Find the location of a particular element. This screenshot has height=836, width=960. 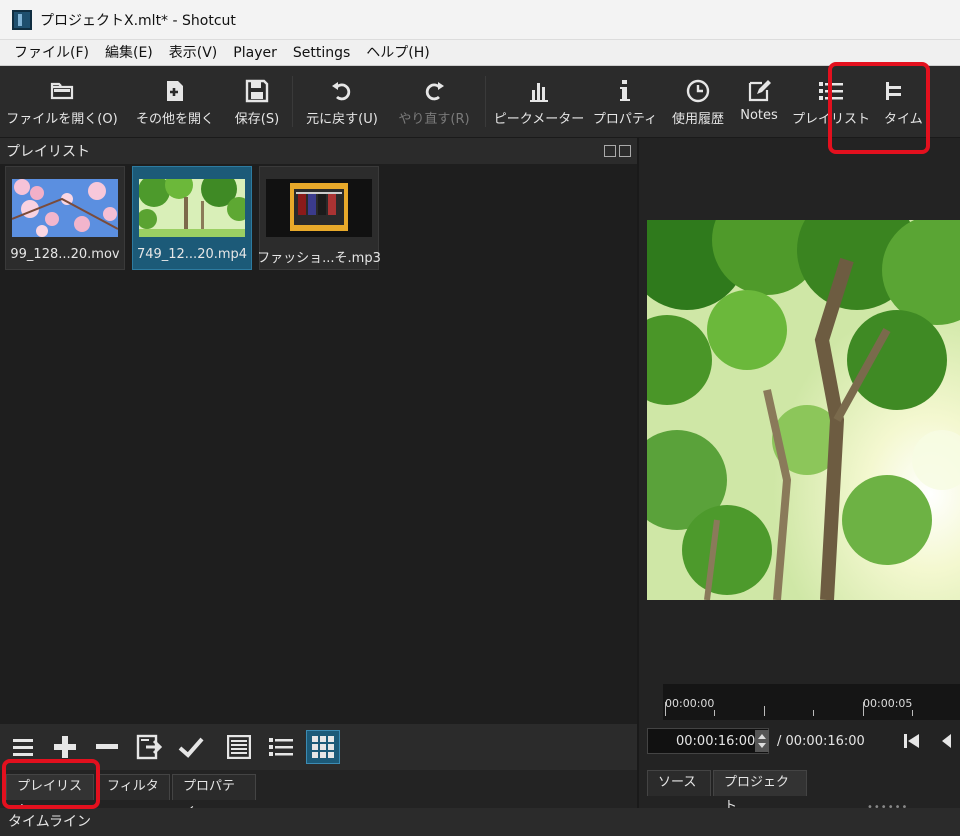

list-icon is located at coordinates (831, 91).